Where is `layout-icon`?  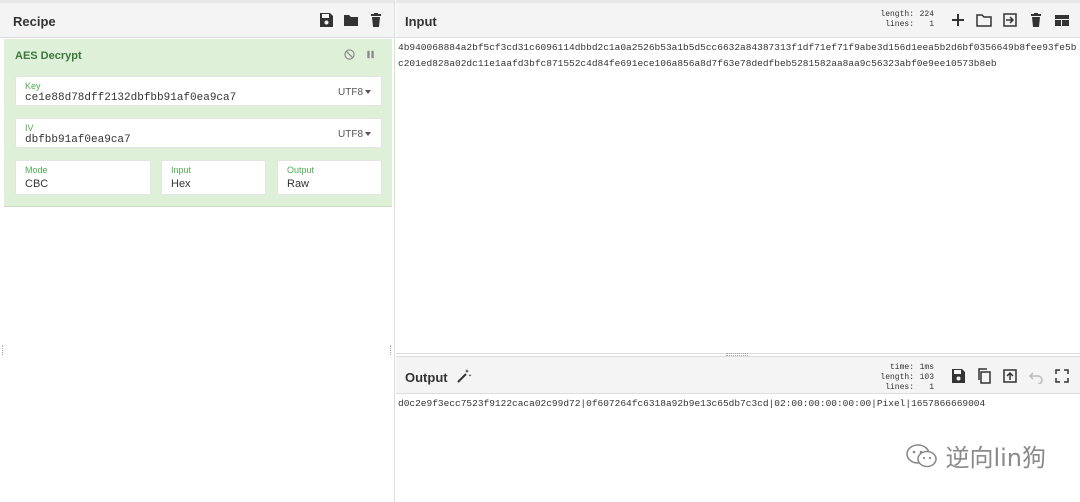 layout-icon is located at coordinates (1062, 20).